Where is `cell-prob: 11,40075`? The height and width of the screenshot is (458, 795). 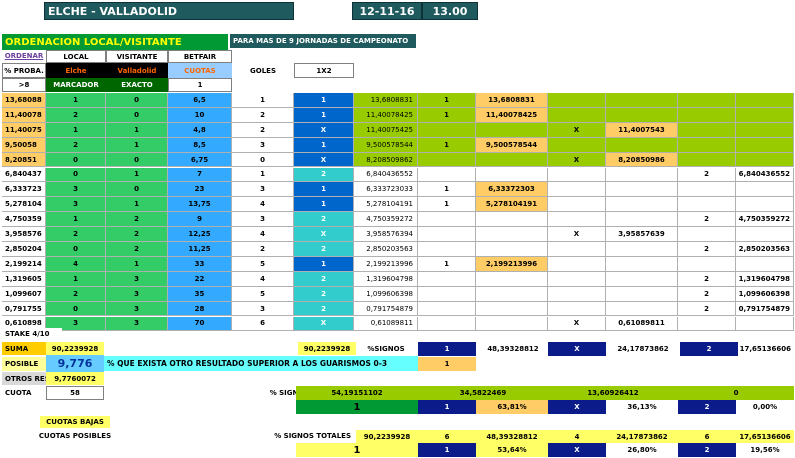 cell-prob: 11,40075 is located at coordinates (24, 130).